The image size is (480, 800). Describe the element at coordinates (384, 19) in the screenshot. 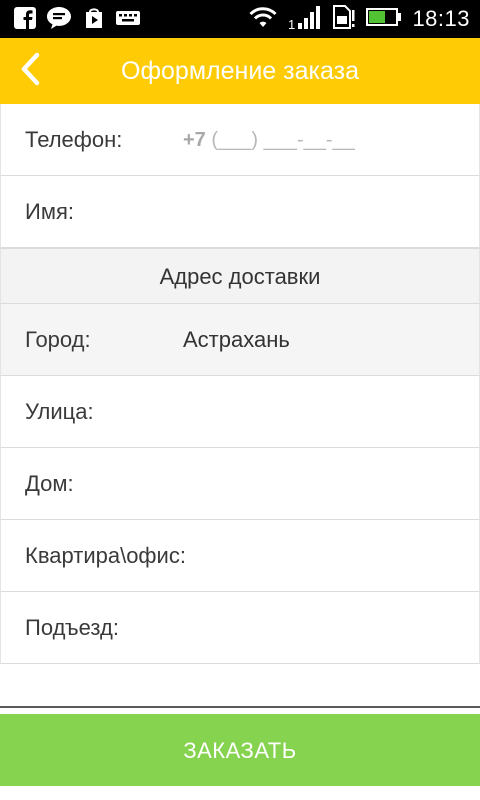

I see `battery-icon` at that location.